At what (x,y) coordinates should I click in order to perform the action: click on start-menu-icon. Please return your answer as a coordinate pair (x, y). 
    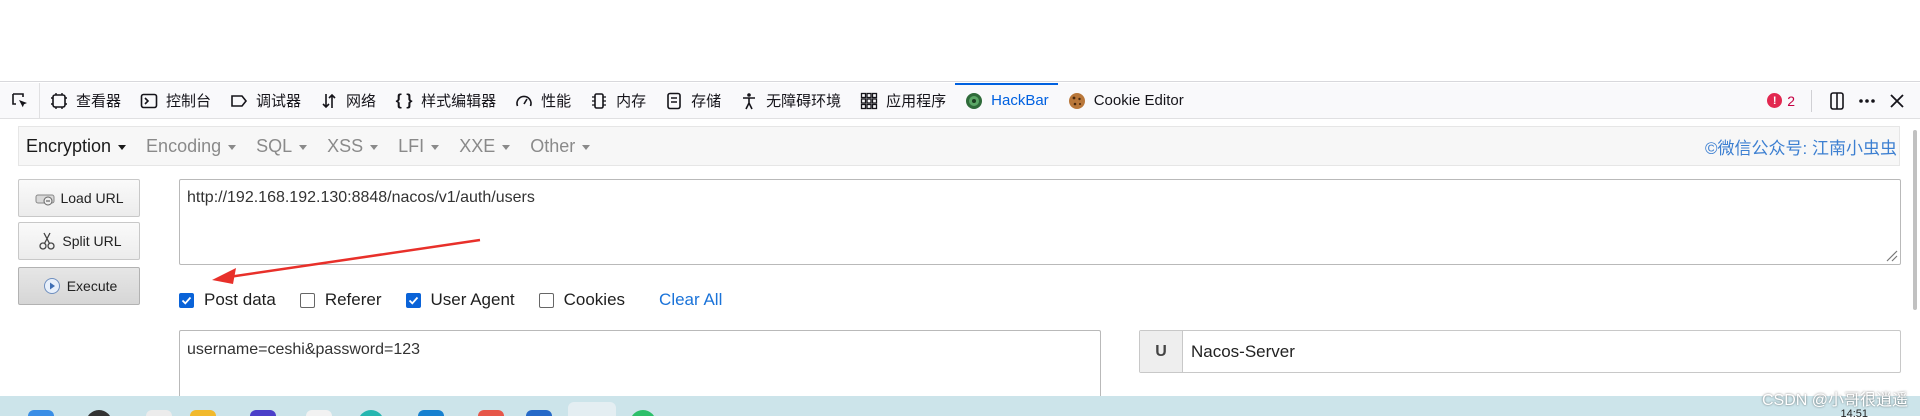
    Looking at the image, I should click on (41, 413).